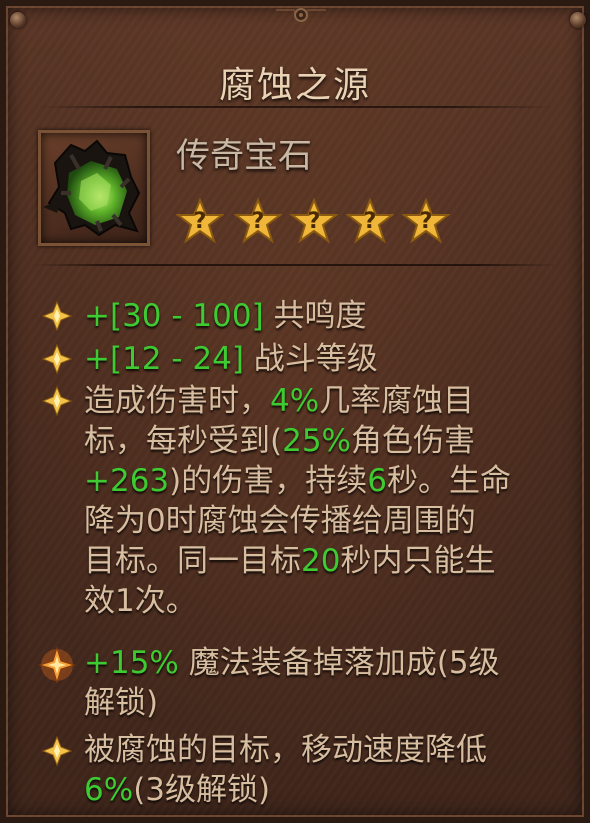  I want to click on affix-corrosion-line-3: +263)的伤害，持续6秒。生命, so click(329, 481).